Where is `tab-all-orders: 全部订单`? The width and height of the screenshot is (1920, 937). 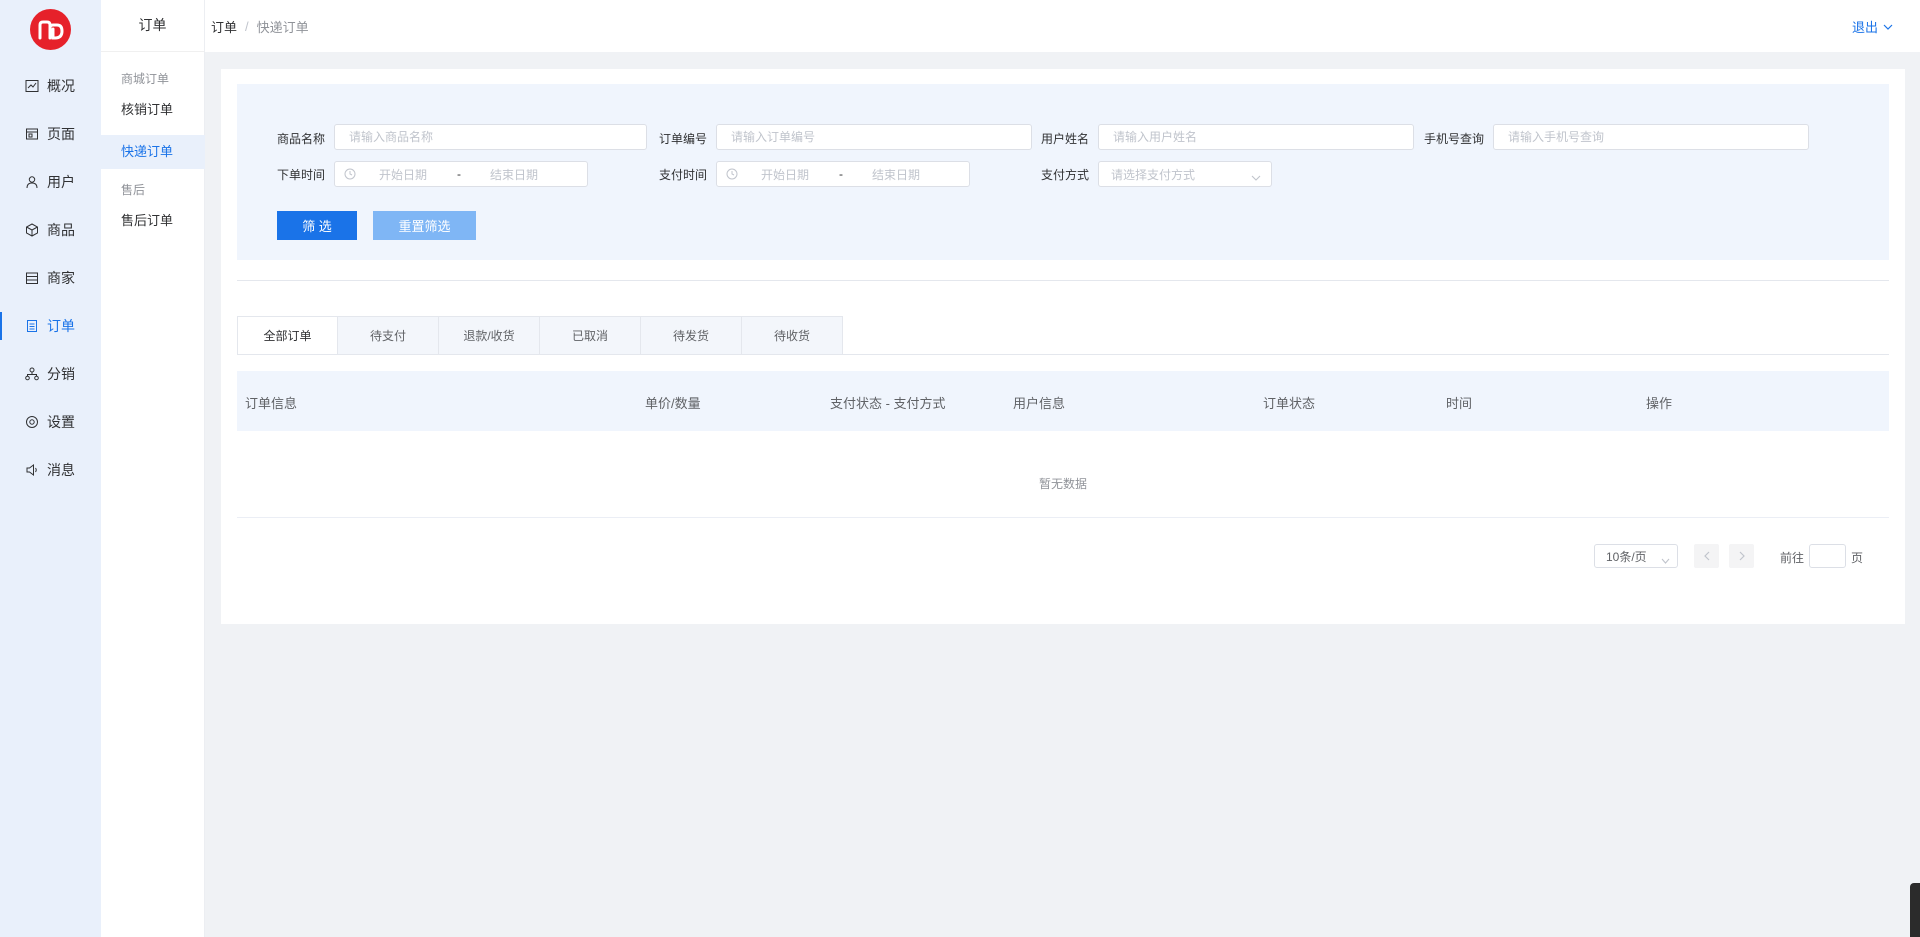 tab-all-orders: 全部订单 is located at coordinates (287, 335).